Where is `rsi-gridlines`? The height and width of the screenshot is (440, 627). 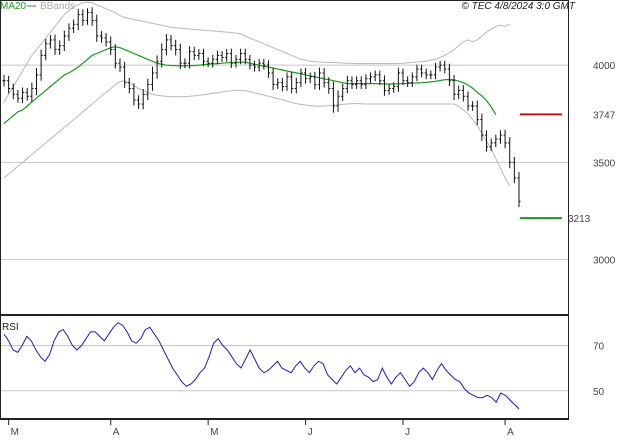 rsi-gridlines is located at coordinates (284, 368).